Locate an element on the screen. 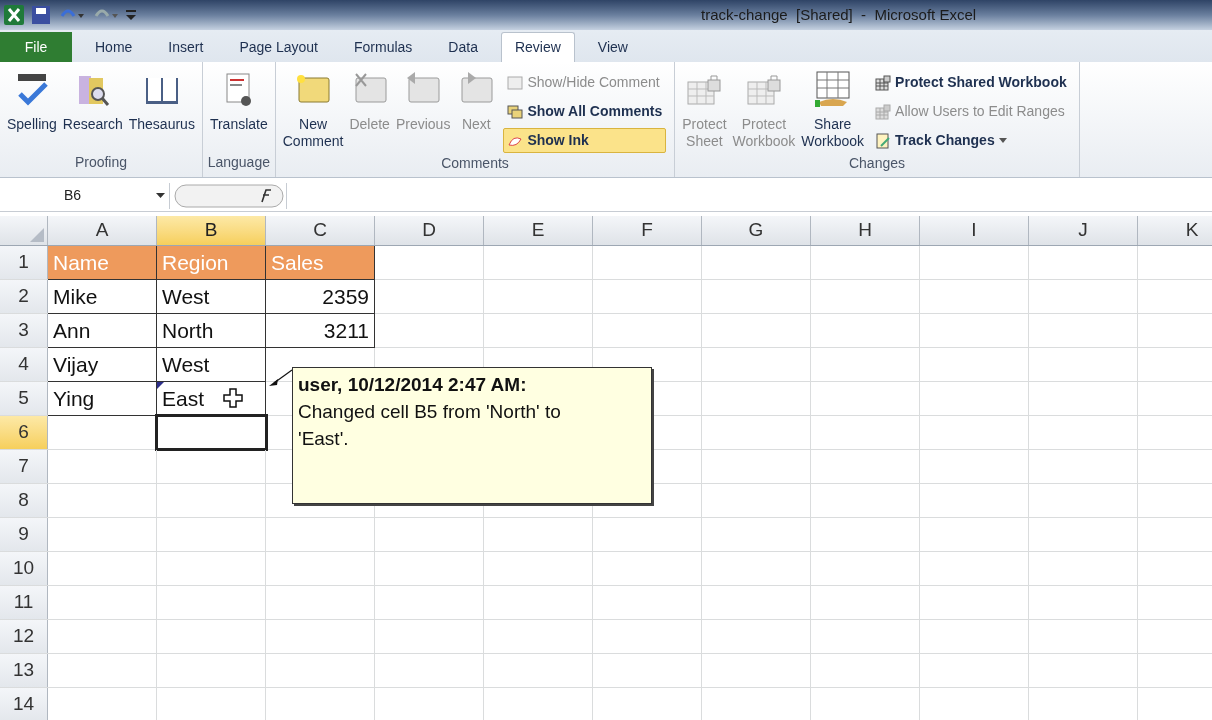  leader-line is located at coordinates (281, 378).